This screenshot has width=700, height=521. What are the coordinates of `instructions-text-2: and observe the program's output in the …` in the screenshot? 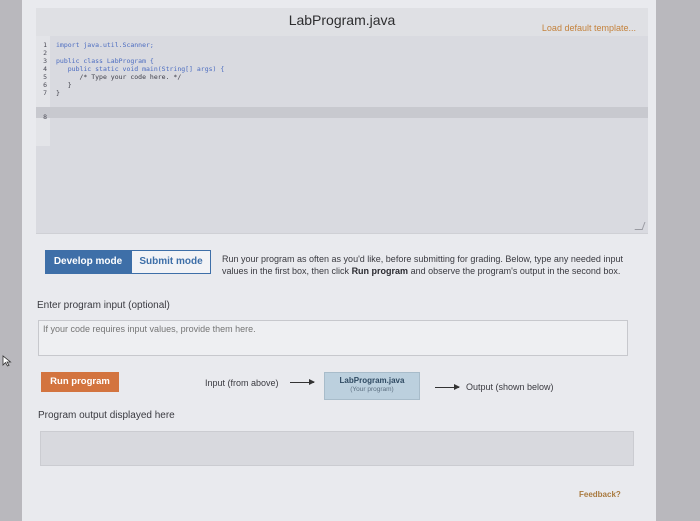 It's located at (514, 271).